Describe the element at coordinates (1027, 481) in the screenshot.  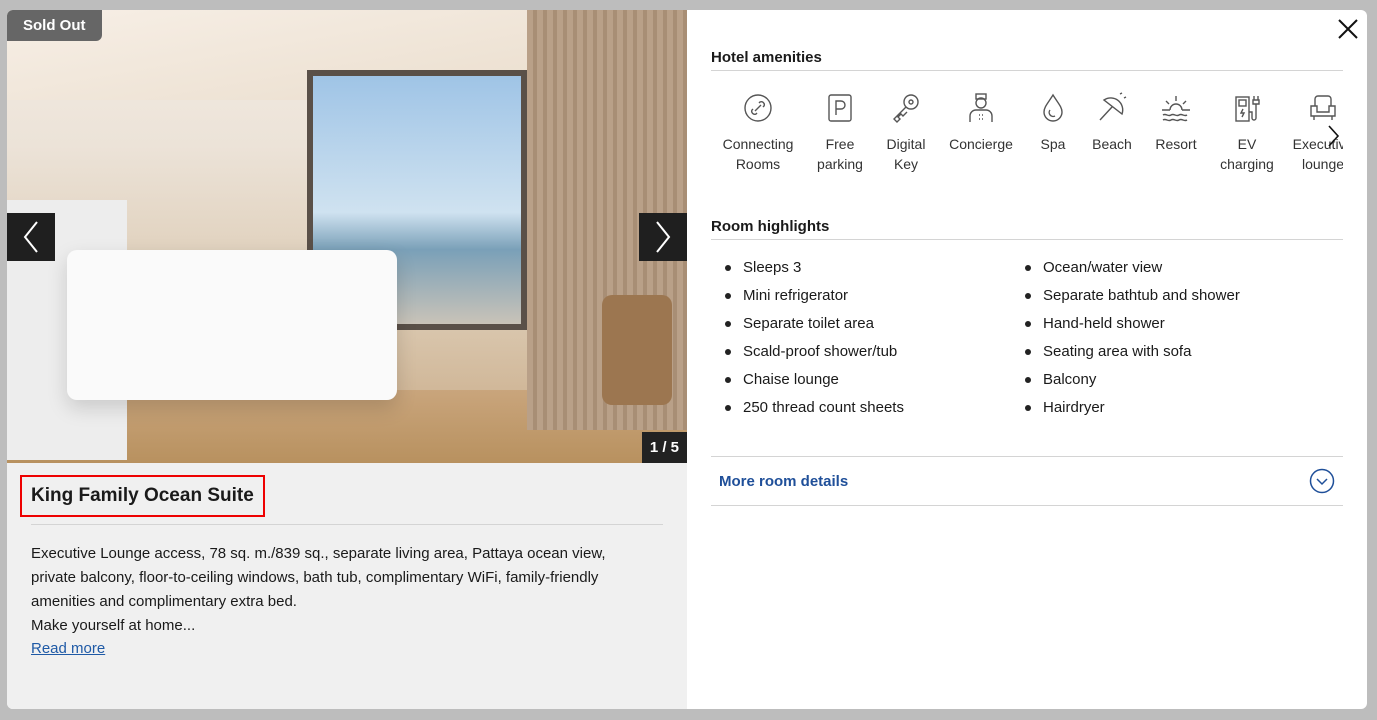
I see `more-room-details-toggle: More room details` at that location.